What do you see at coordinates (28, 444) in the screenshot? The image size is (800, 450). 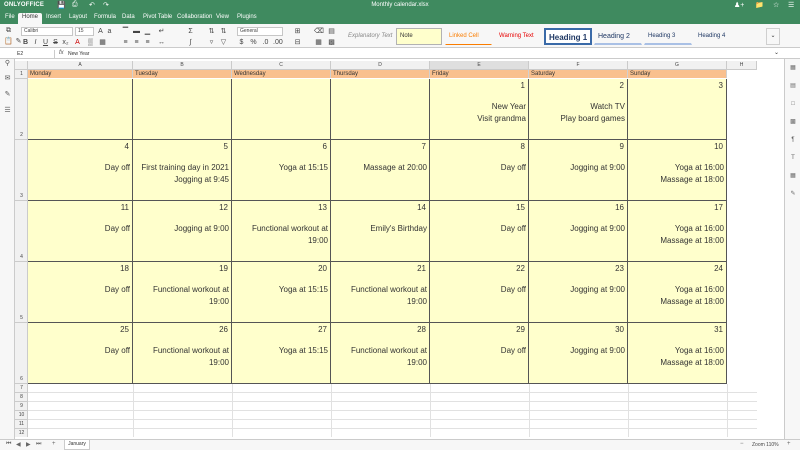 I see `next-sheet-icon: ▶` at bounding box center [28, 444].